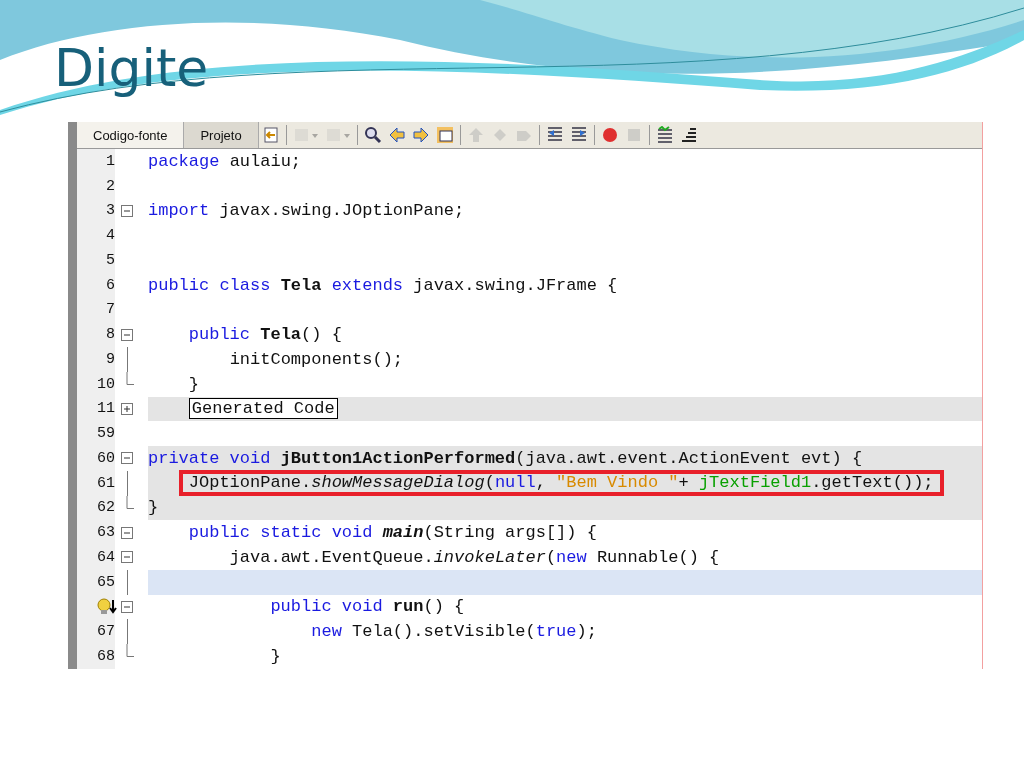 The height and width of the screenshot is (768, 1024). What do you see at coordinates (106, 557) in the screenshot?
I see `line-number: 64` at bounding box center [106, 557].